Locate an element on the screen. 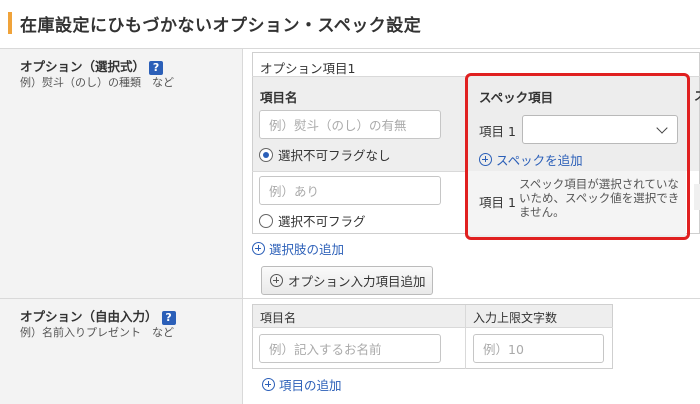  title-accent-bar is located at coordinates (10, 23).